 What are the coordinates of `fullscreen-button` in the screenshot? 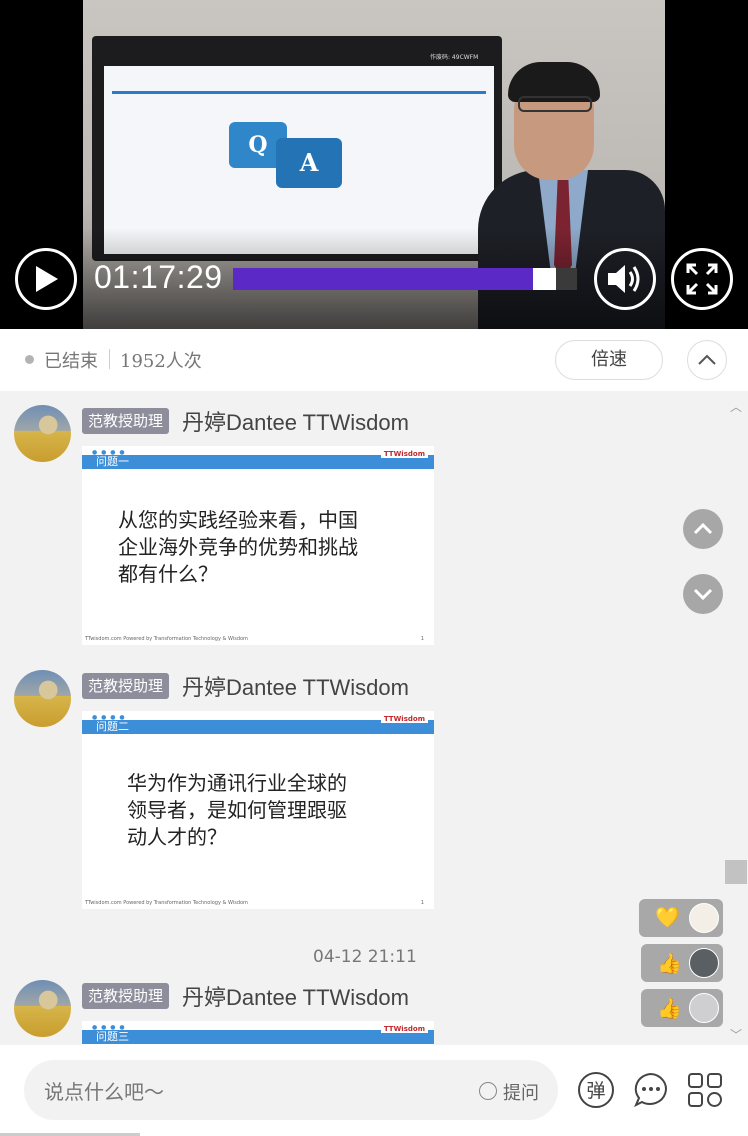 It's located at (702, 279).